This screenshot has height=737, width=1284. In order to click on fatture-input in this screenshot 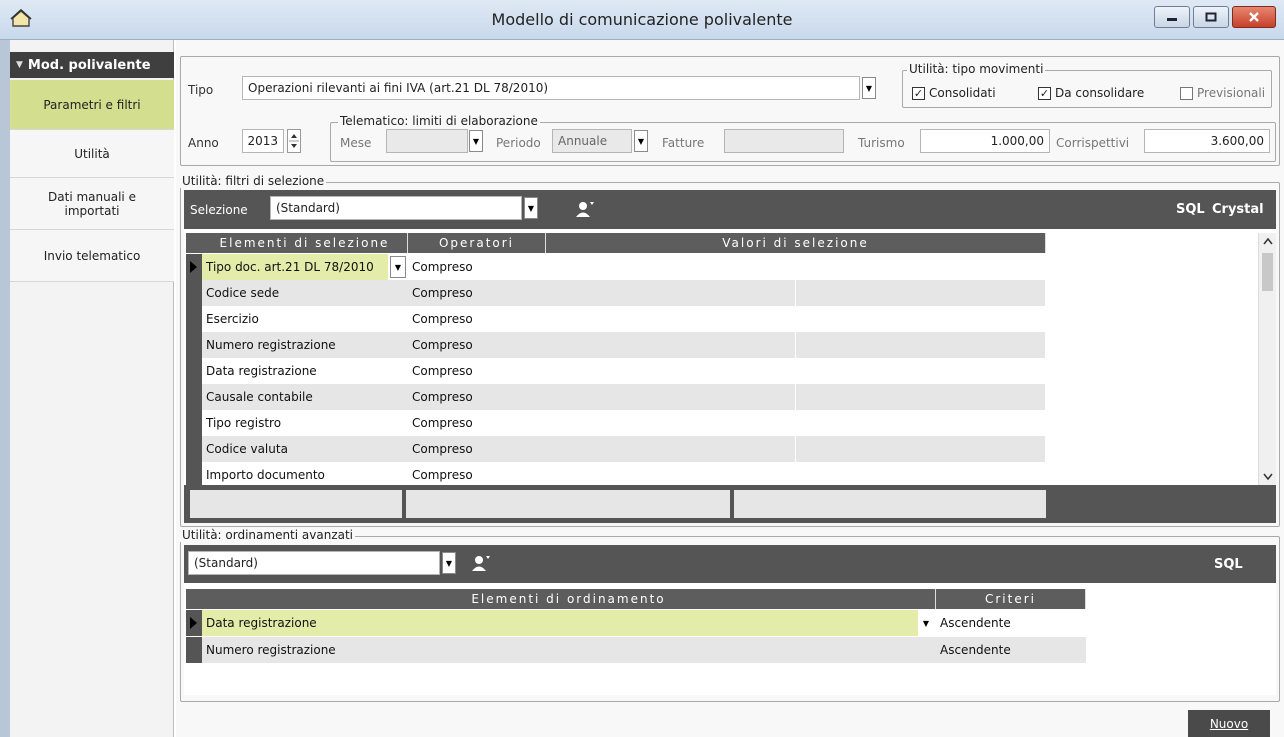, I will do `click(784, 141)`.